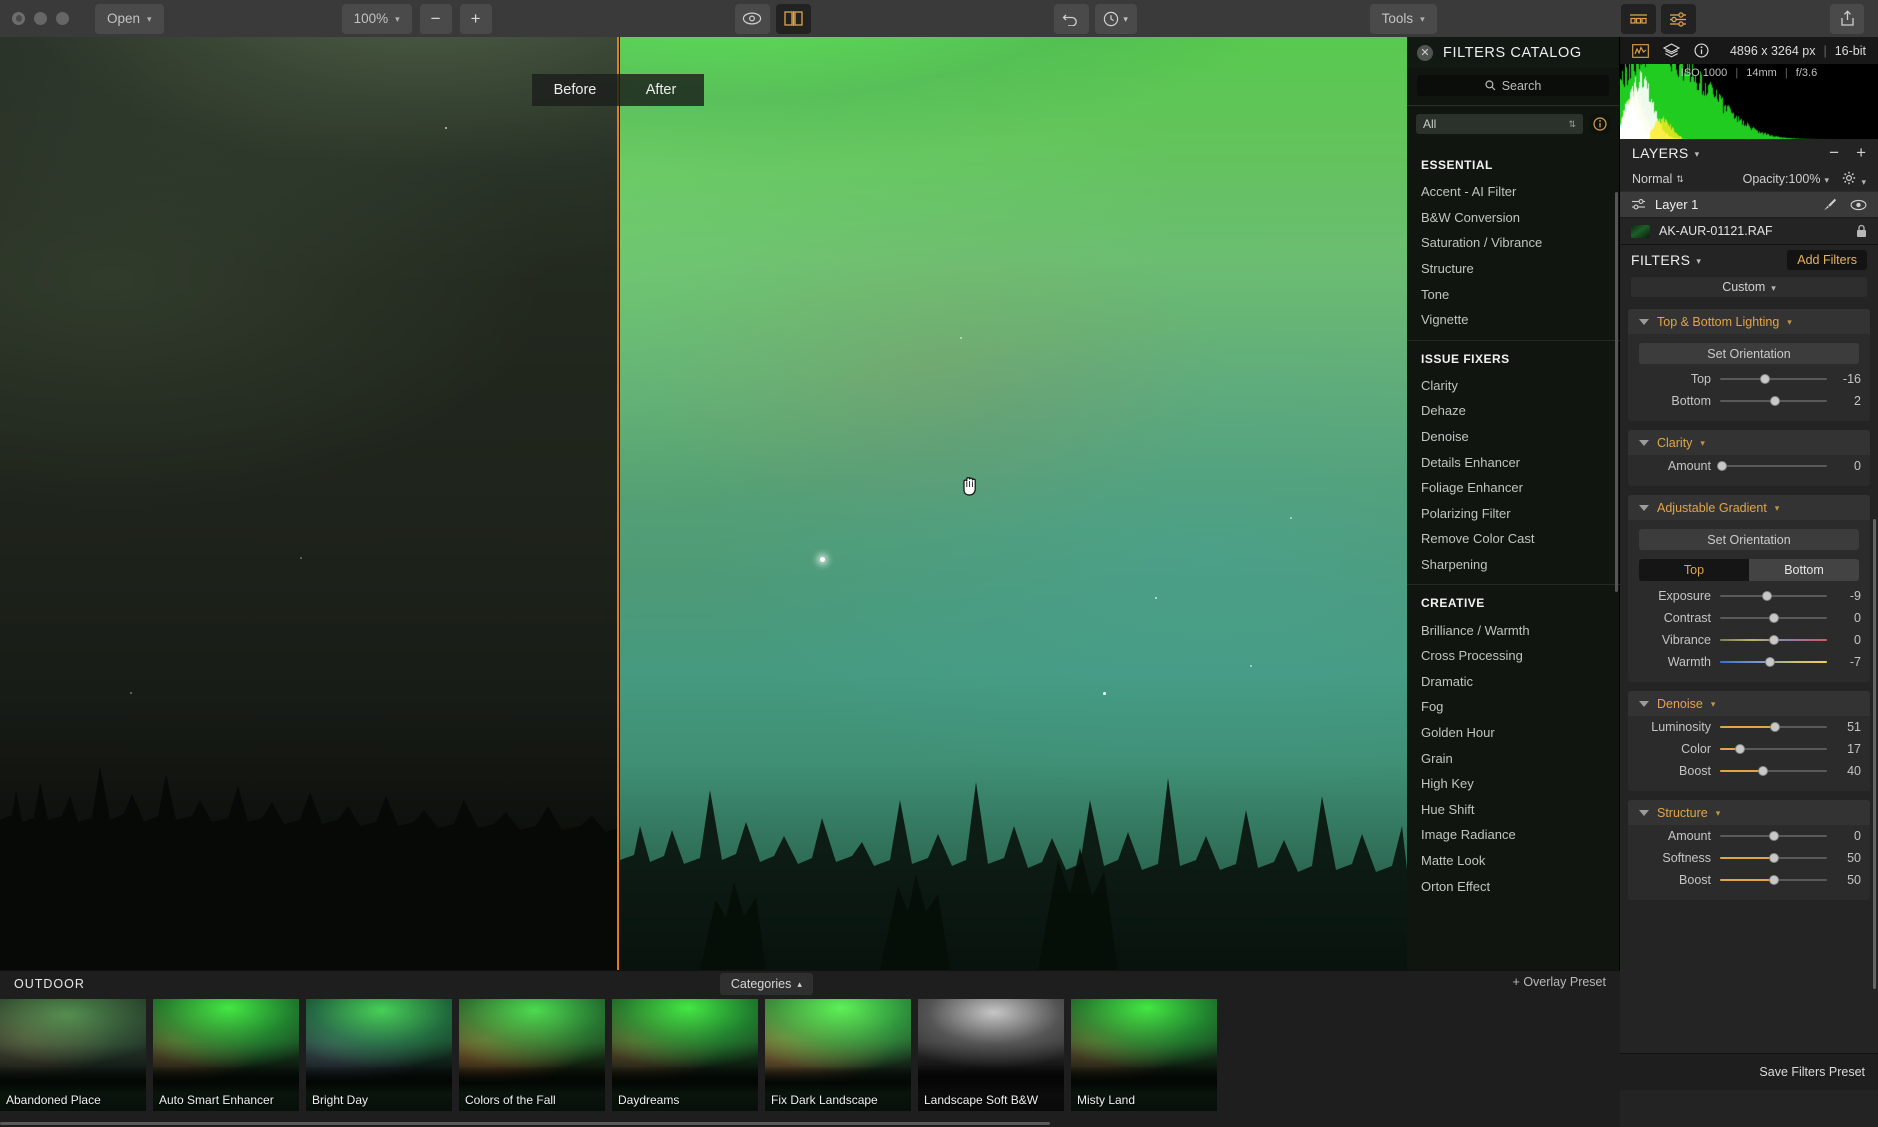 This screenshot has height=1127, width=1878. Describe the element at coordinates (1671, 50) in the screenshot. I see `layers-stack-icon` at that location.